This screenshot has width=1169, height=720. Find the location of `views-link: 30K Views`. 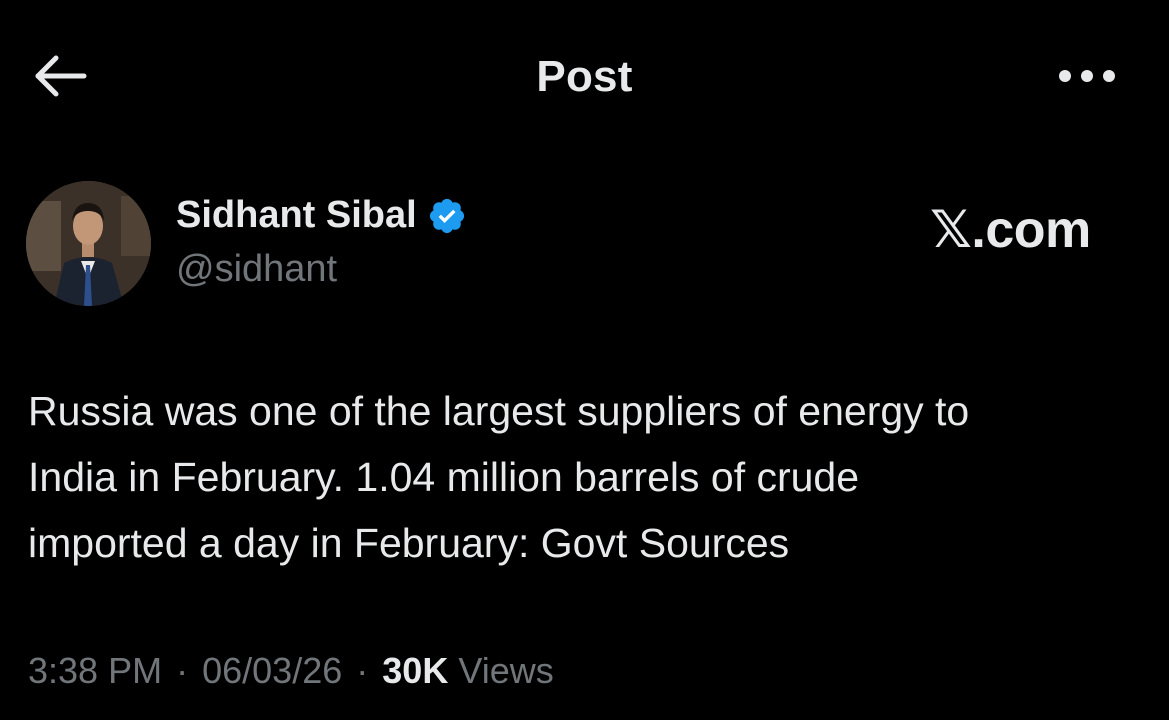

views-link: 30K Views is located at coordinates (467, 670).